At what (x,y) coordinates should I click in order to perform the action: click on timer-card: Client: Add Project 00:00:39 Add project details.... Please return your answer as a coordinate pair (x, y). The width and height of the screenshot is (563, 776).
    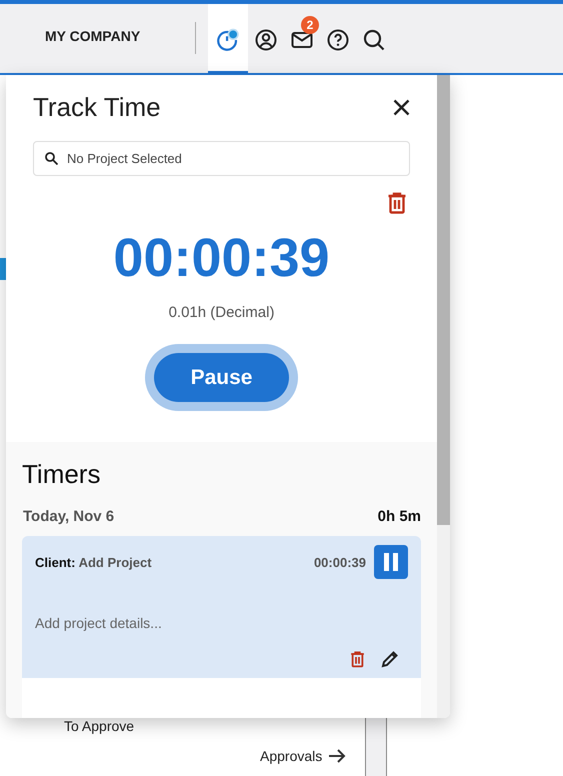
    Looking at the image, I should click on (221, 607).